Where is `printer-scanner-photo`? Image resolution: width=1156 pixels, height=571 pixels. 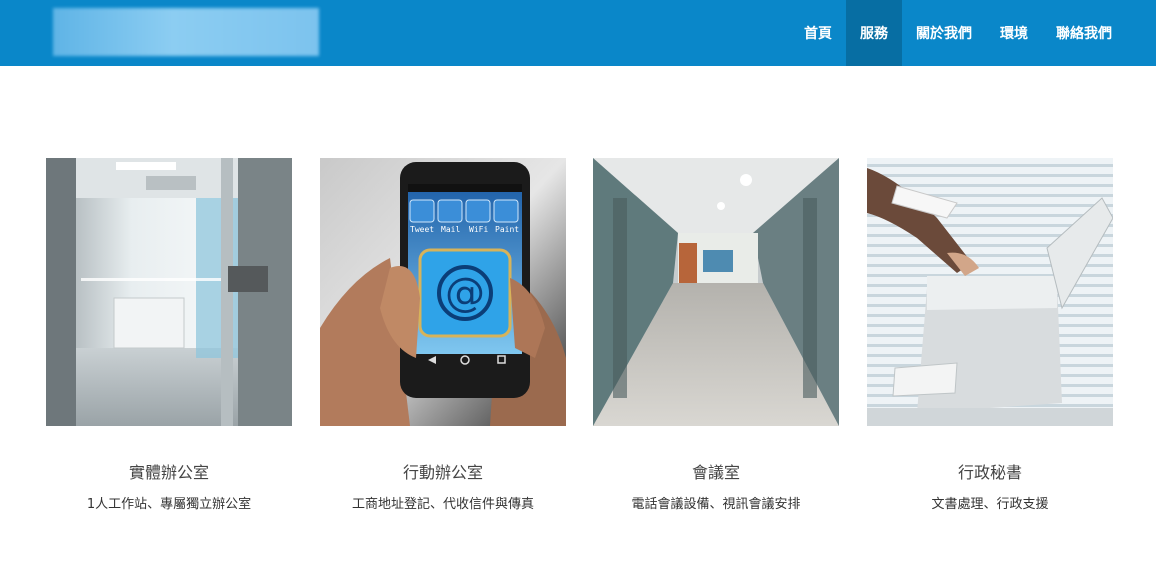
printer-scanner-photo is located at coordinates (990, 292).